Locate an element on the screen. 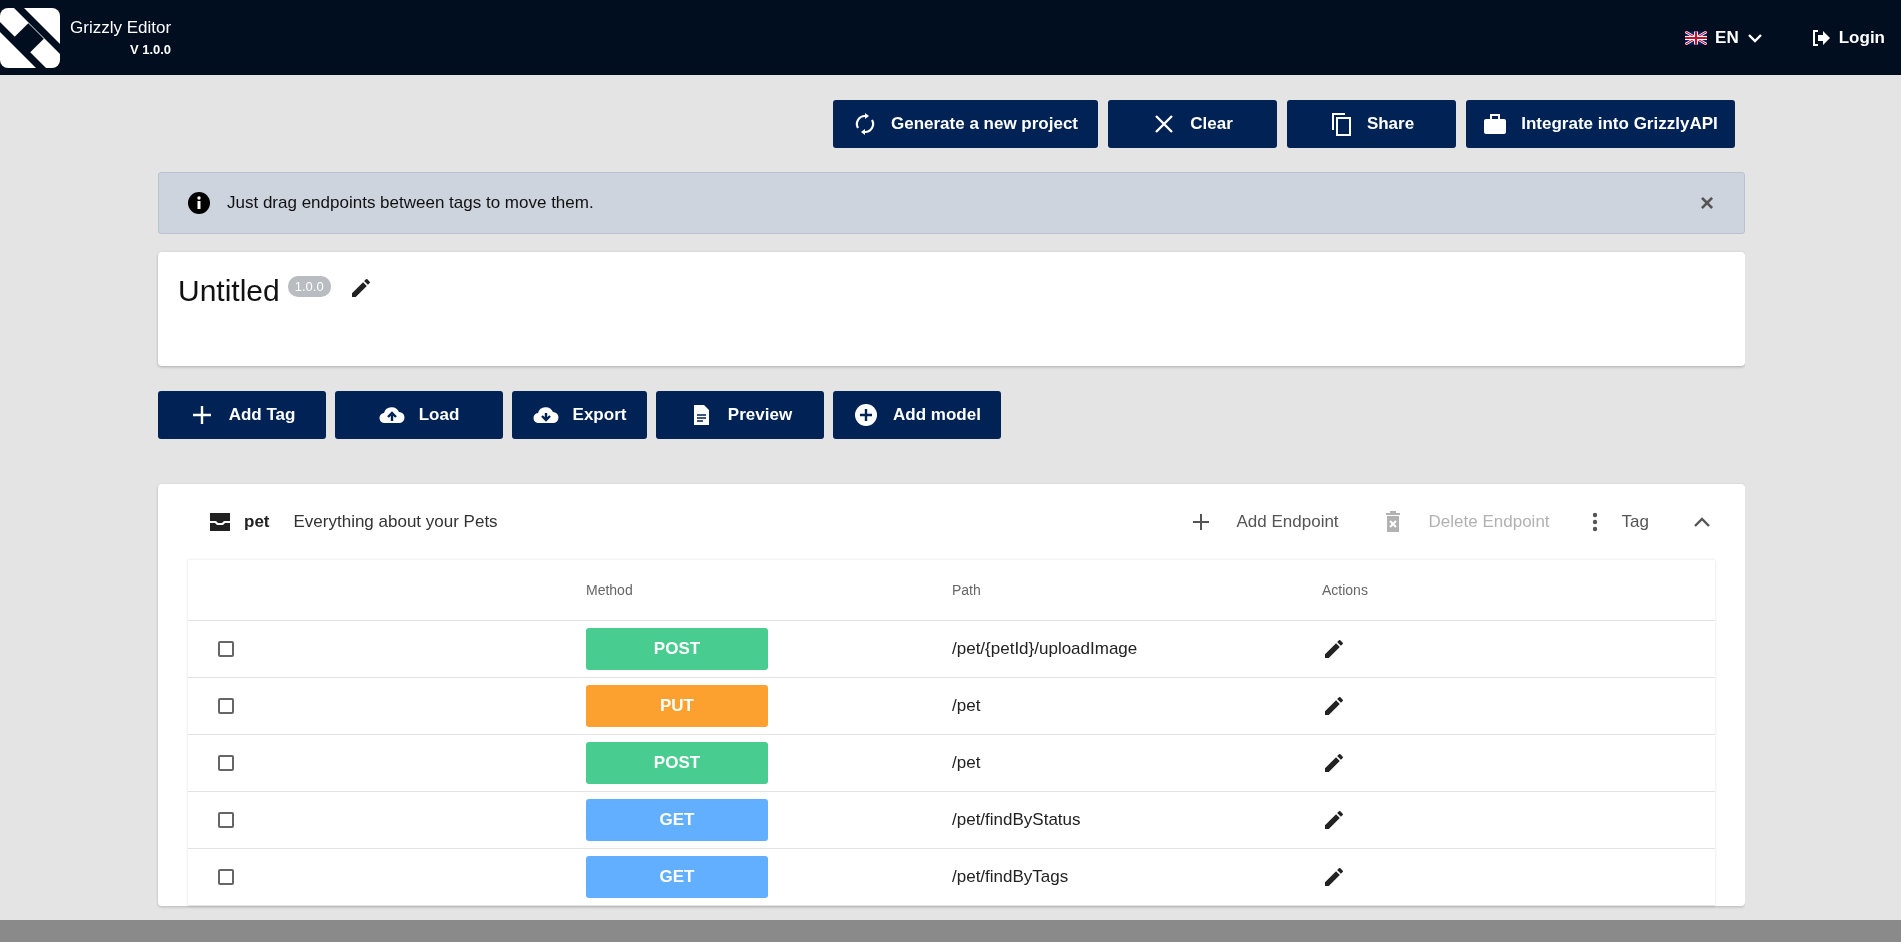  action-button: Generate a new project is located at coordinates (965, 124).